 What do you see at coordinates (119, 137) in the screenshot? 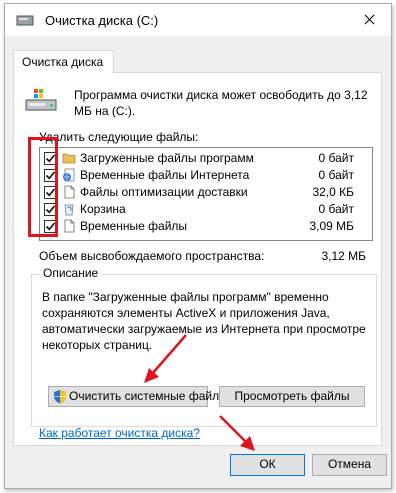
I see `files-list-label: Удалить следующие файлы:` at bounding box center [119, 137].